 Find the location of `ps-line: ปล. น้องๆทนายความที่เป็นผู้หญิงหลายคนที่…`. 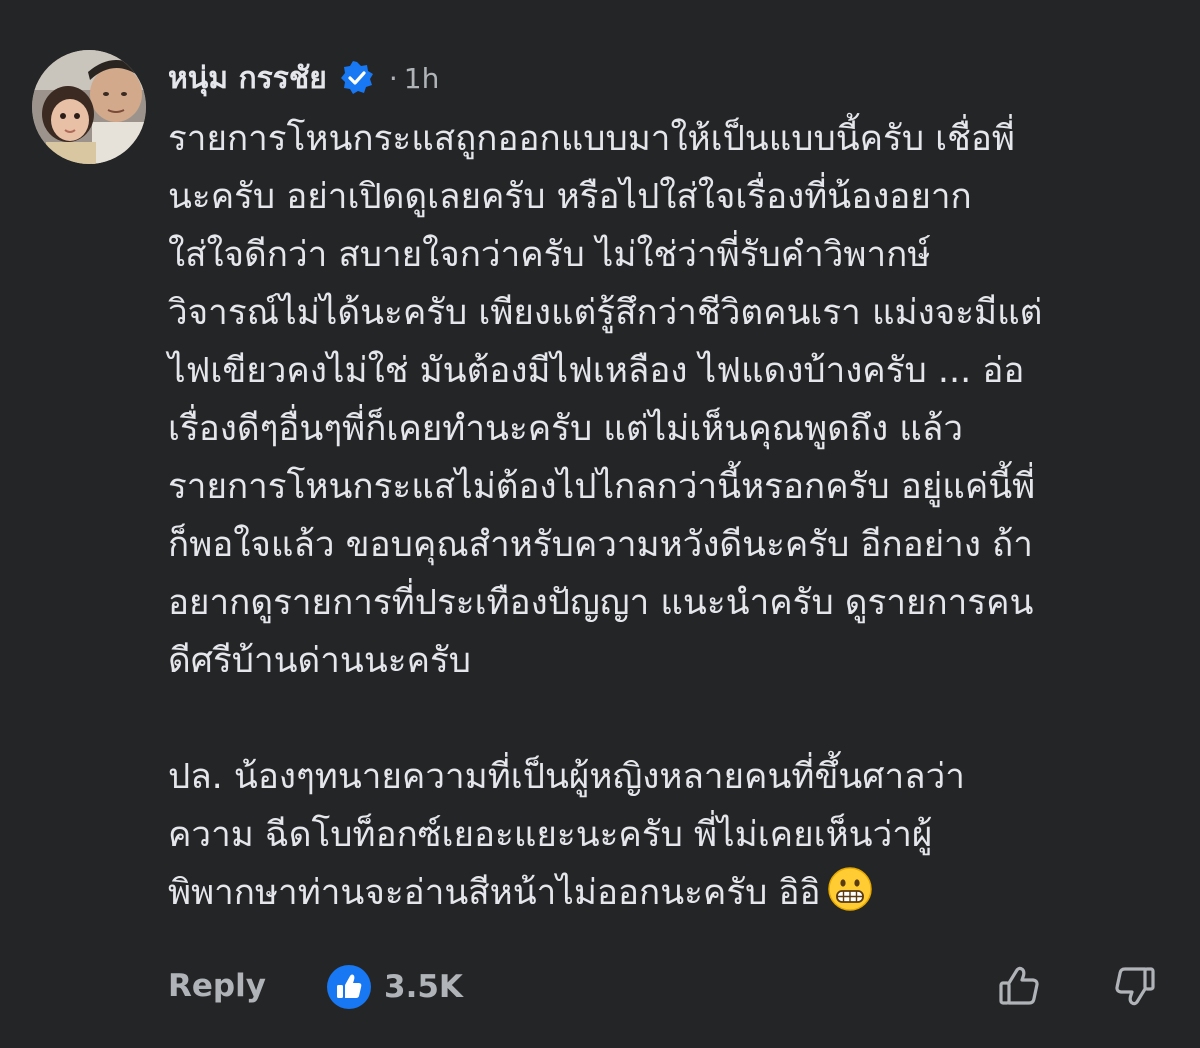

ps-line: ปล. น้องๆทนายความที่เป็นผู้หญิงหลายคนที่… is located at coordinates (566, 777).